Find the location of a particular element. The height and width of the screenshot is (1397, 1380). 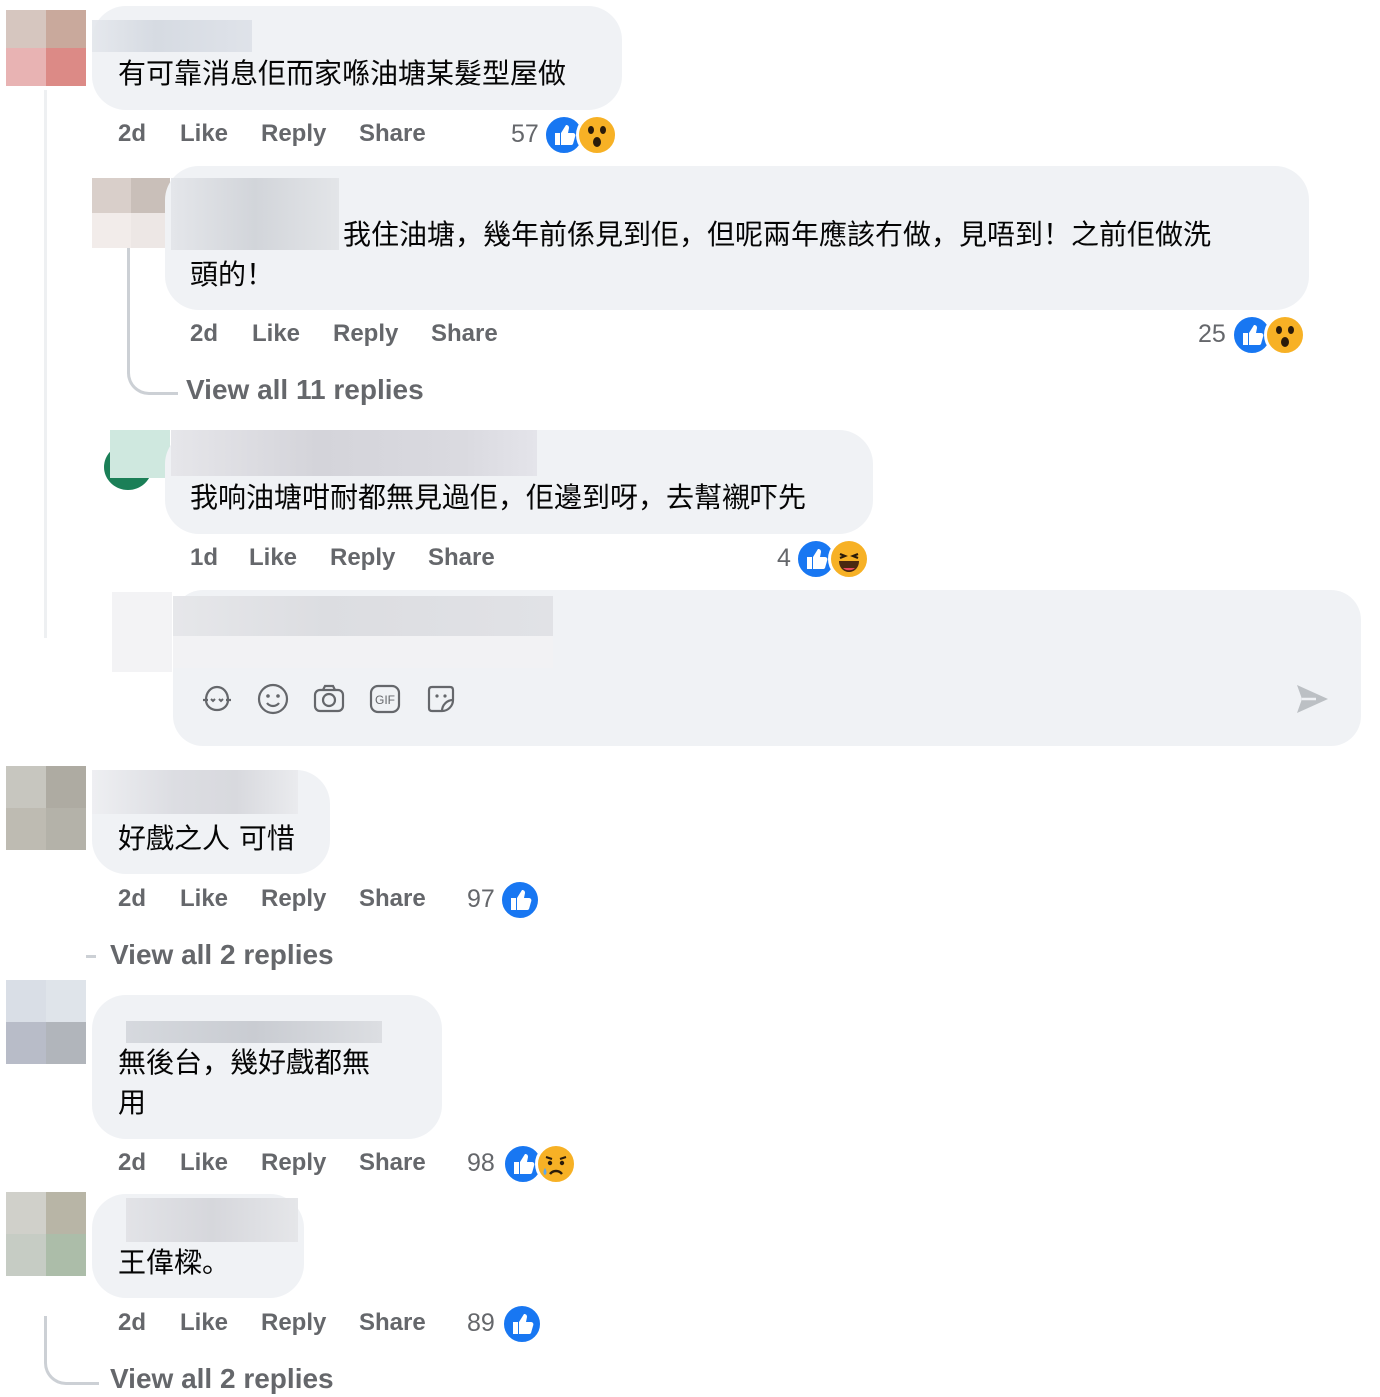

comment-composer is located at coordinates (767, 668).